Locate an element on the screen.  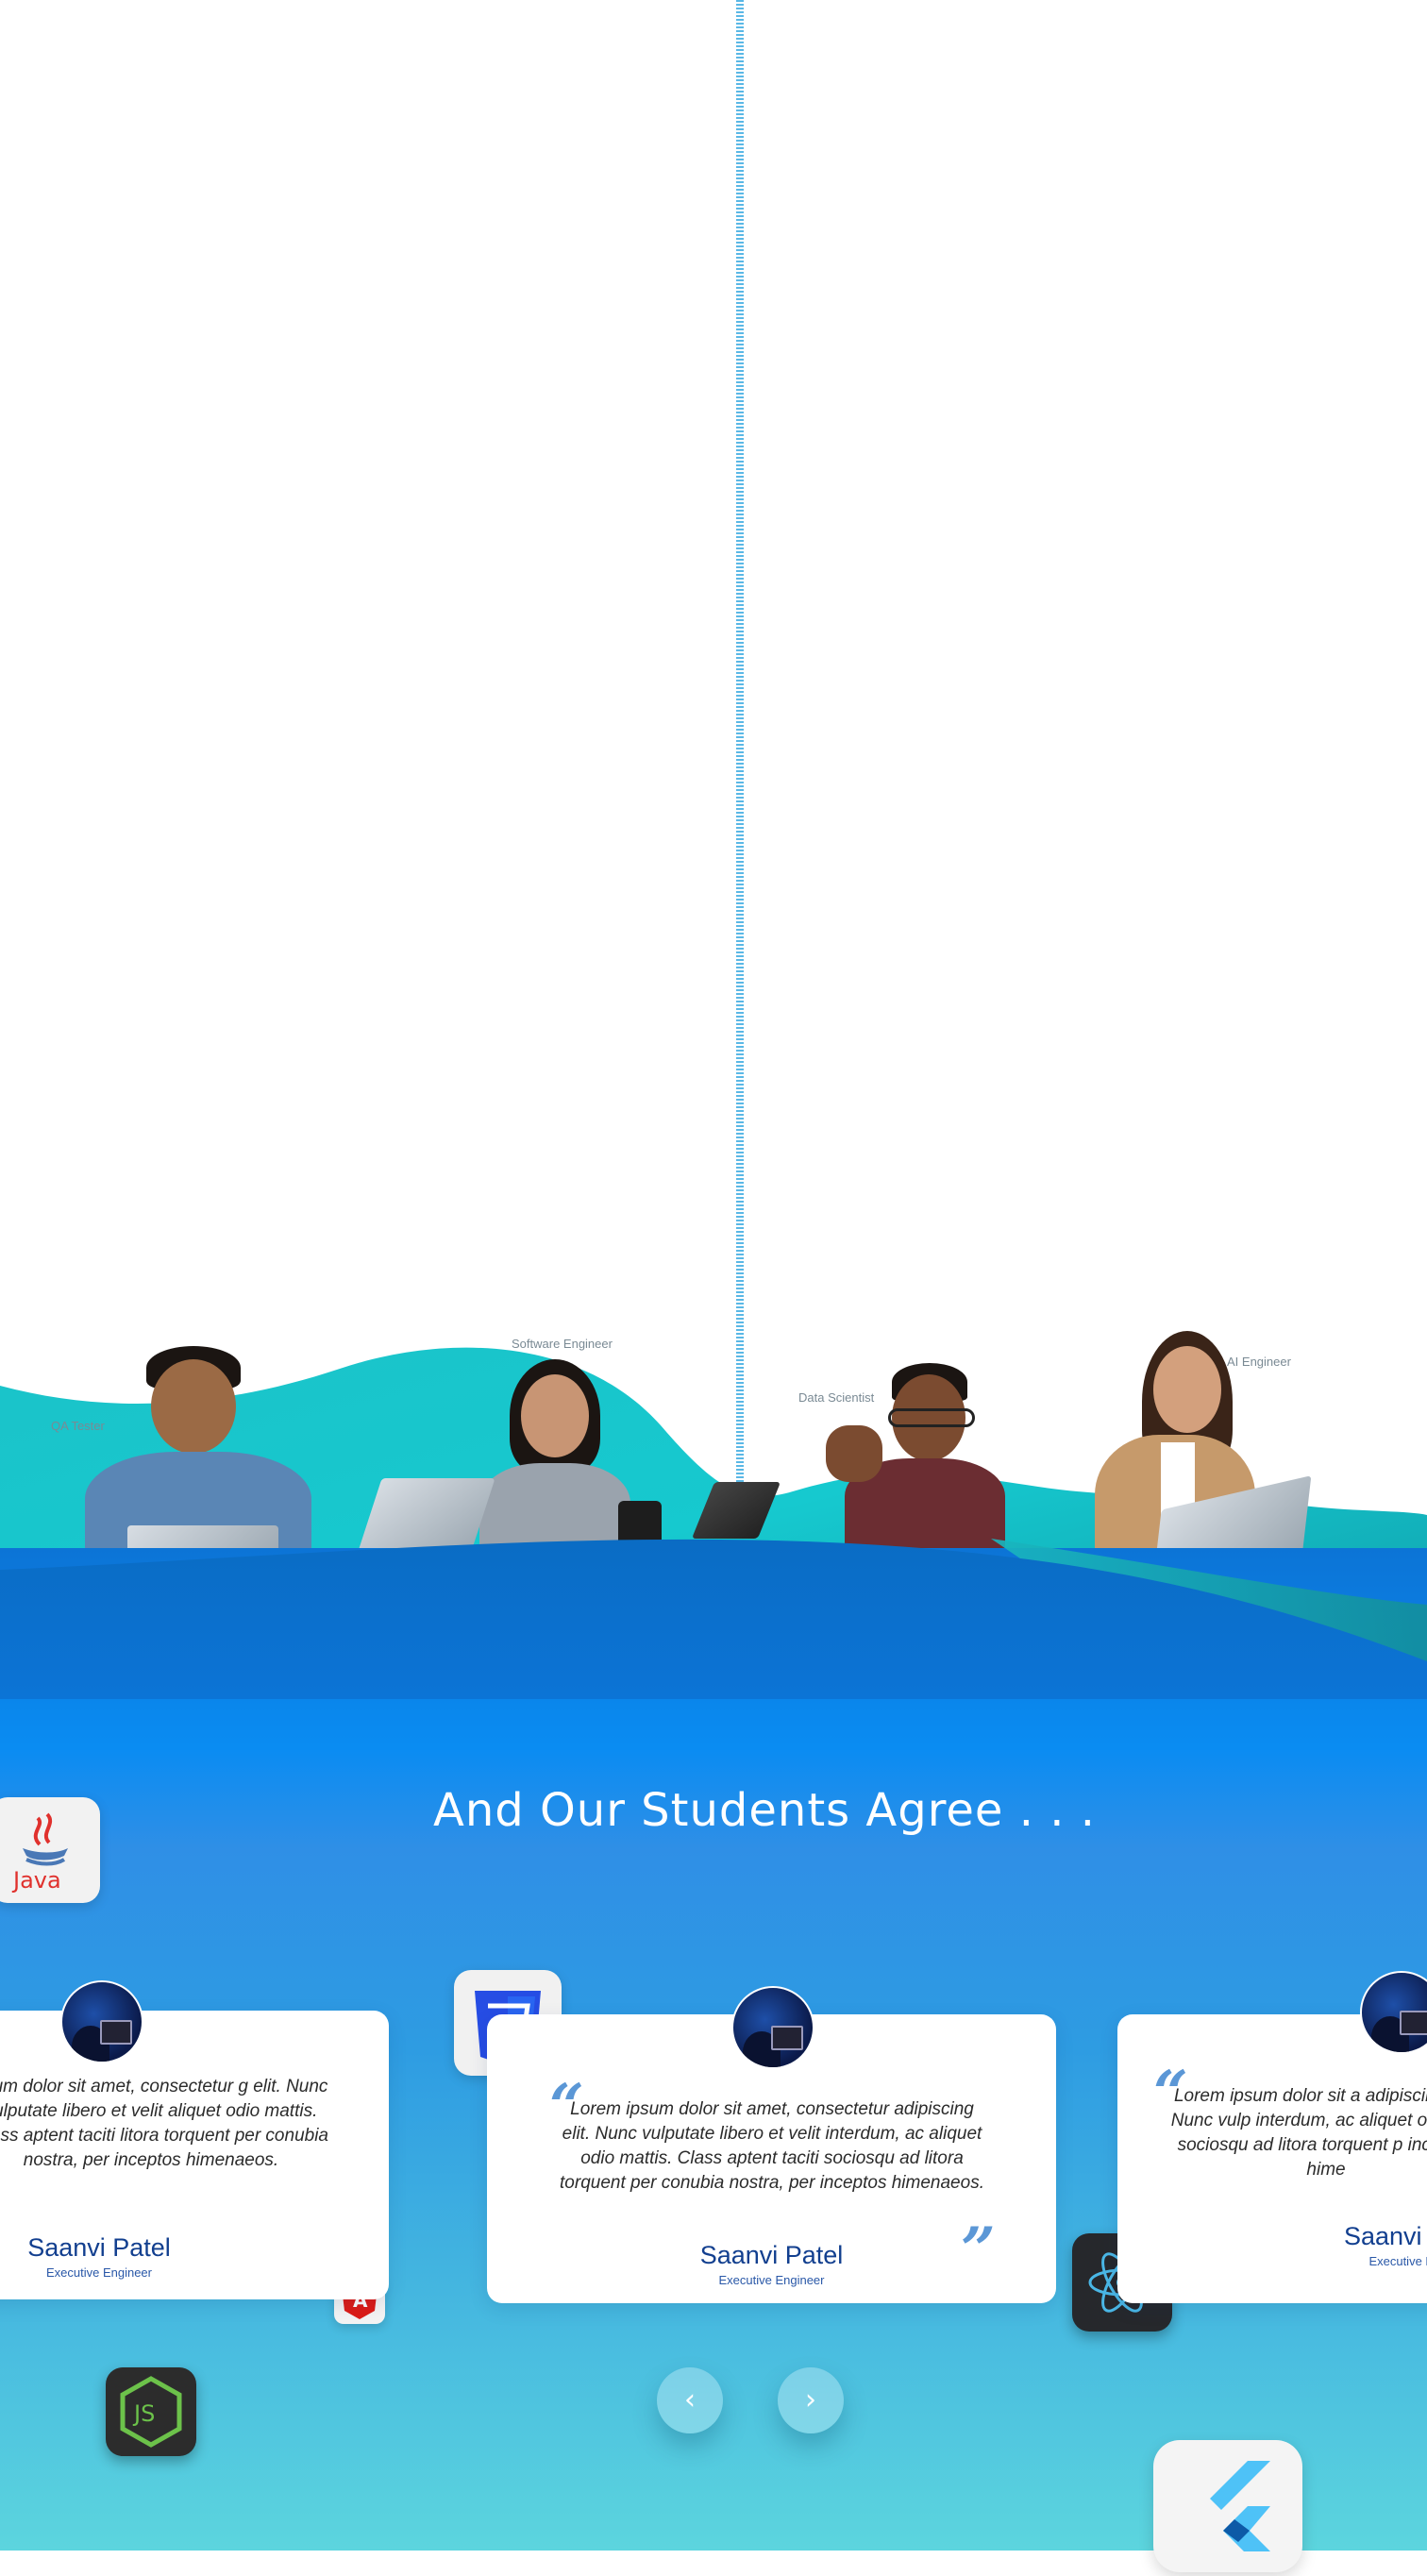
carousel-next-button: › is located at coordinates (811, 2400).